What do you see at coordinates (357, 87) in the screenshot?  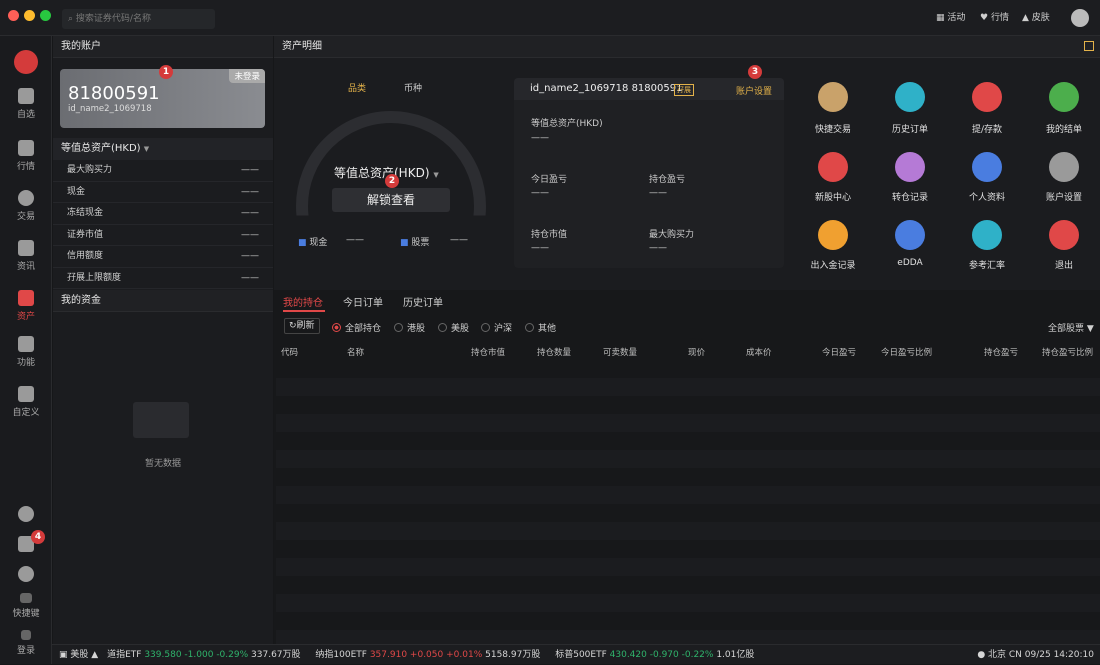 I see `tab-category: 品类` at bounding box center [357, 87].